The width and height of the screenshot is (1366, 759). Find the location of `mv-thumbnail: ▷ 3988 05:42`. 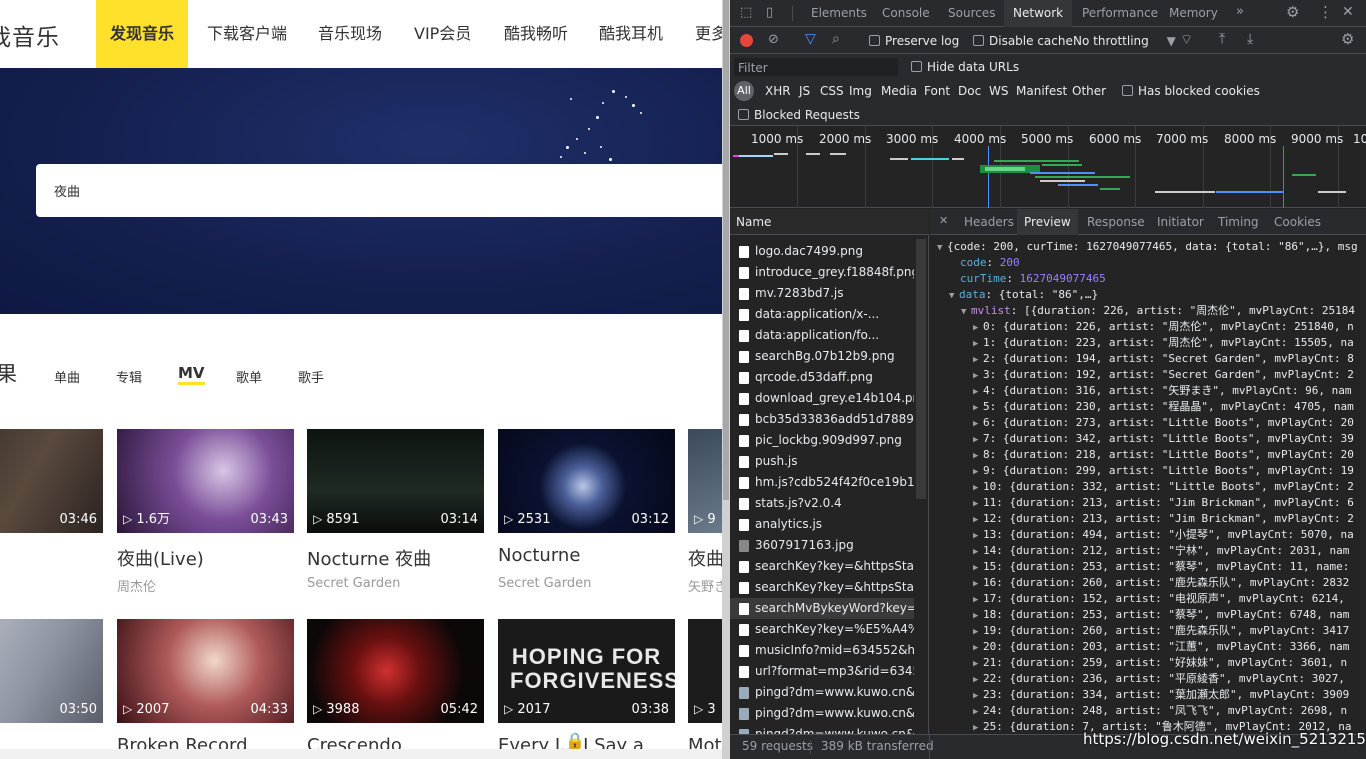

mv-thumbnail: ▷ 3988 05:42 is located at coordinates (395, 671).